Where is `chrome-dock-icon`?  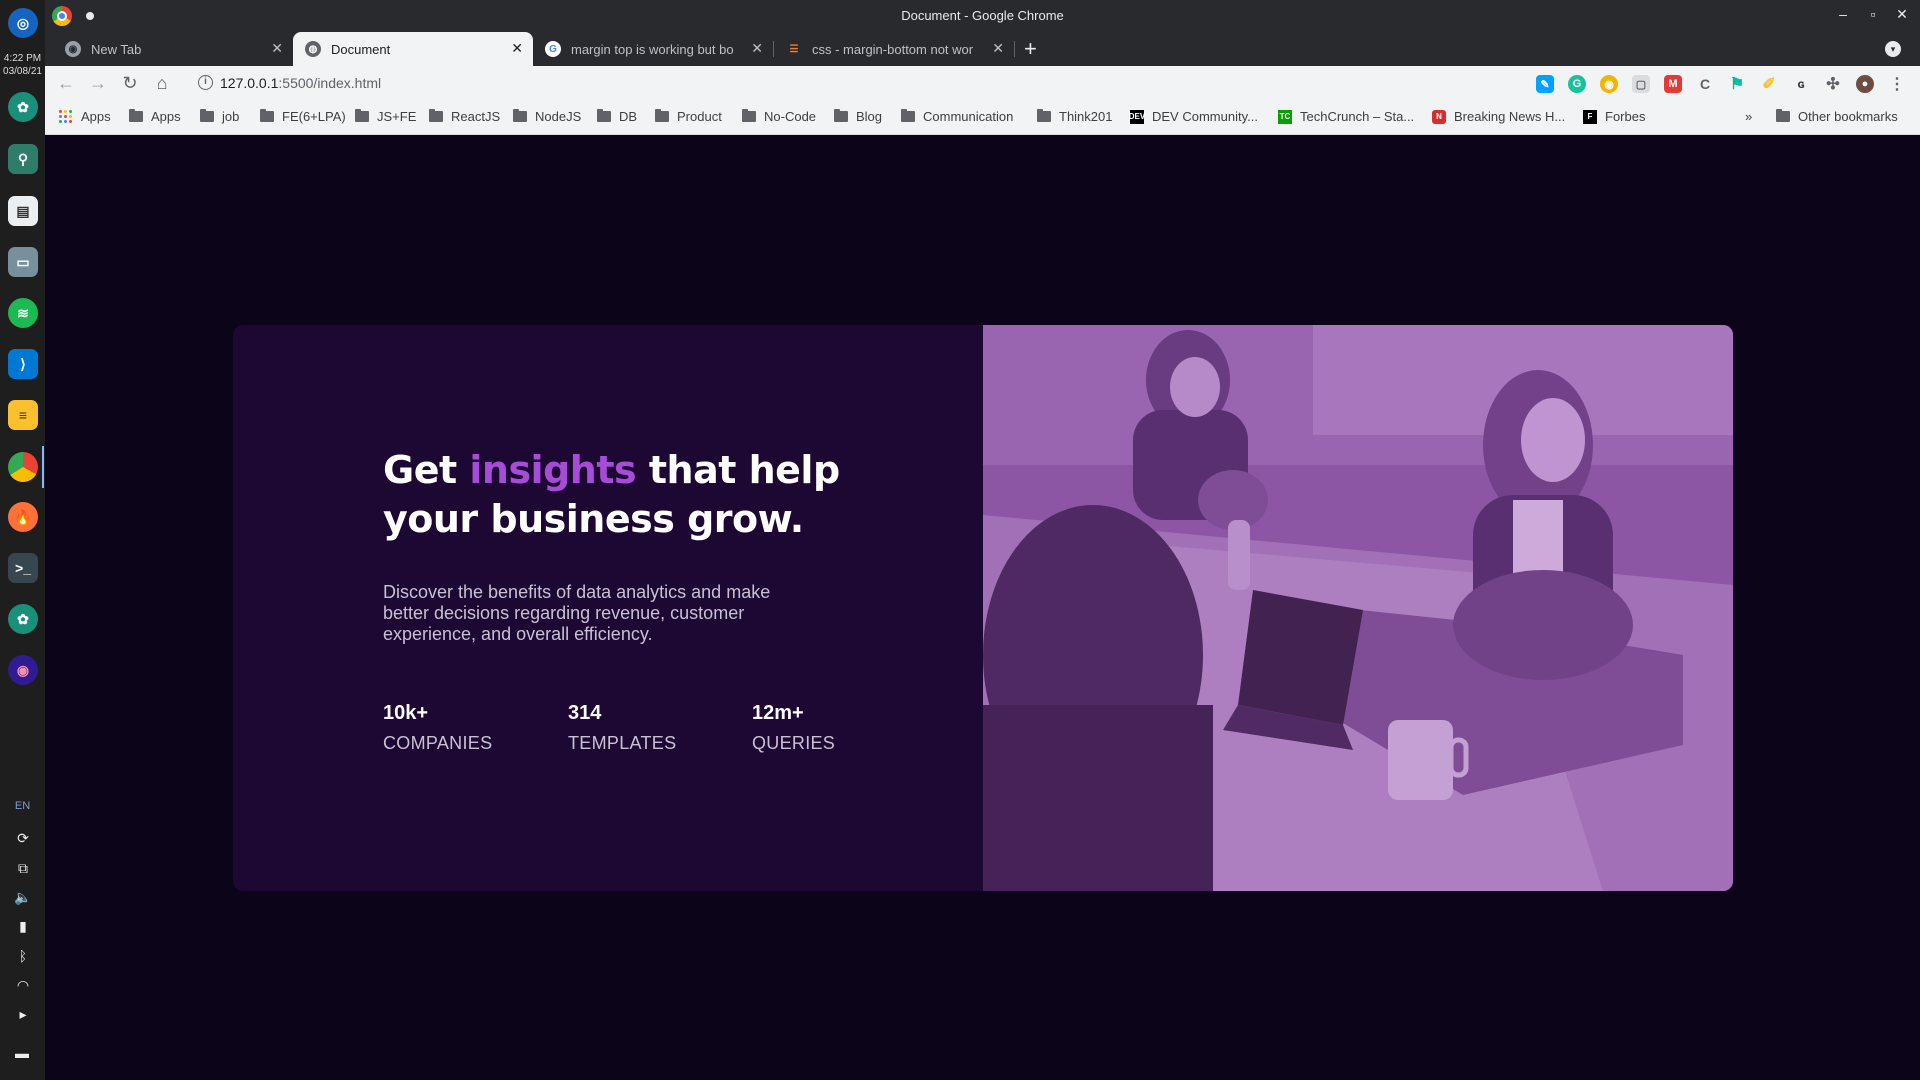 chrome-dock-icon is located at coordinates (26, 467).